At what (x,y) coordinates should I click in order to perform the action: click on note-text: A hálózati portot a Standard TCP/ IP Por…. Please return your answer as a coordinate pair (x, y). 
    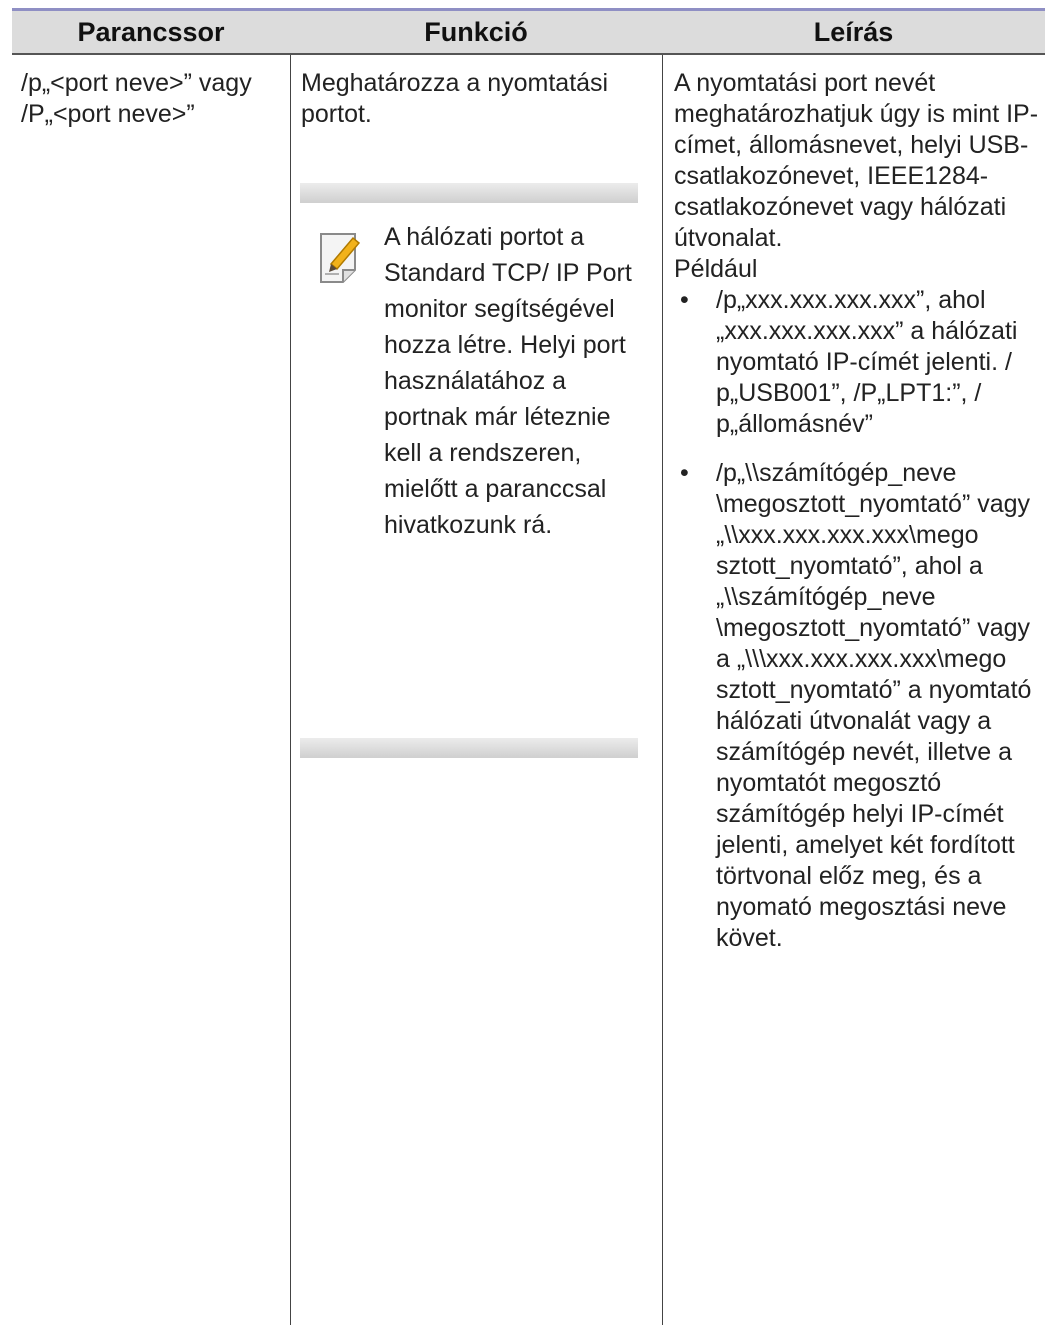
    Looking at the image, I should click on (508, 381).